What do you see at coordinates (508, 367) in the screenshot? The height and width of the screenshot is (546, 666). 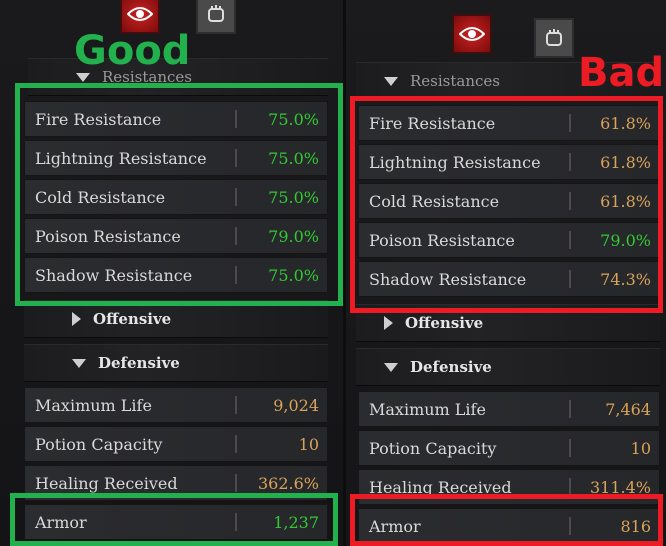 I see `right-defensive-header: Defensive` at bounding box center [508, 367].